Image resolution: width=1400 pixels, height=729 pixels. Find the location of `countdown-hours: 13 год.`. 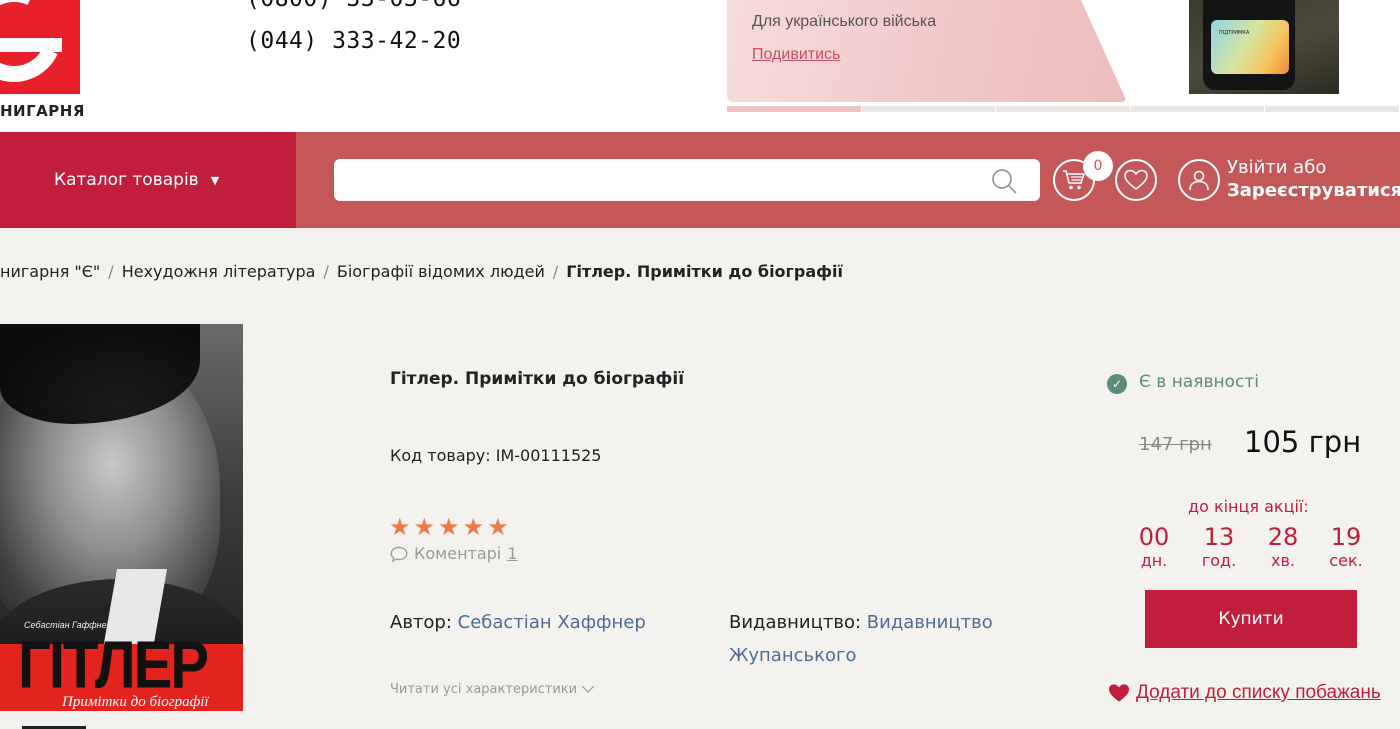

countdown-hours: 13 год. is located at coordinates (1219, 545).